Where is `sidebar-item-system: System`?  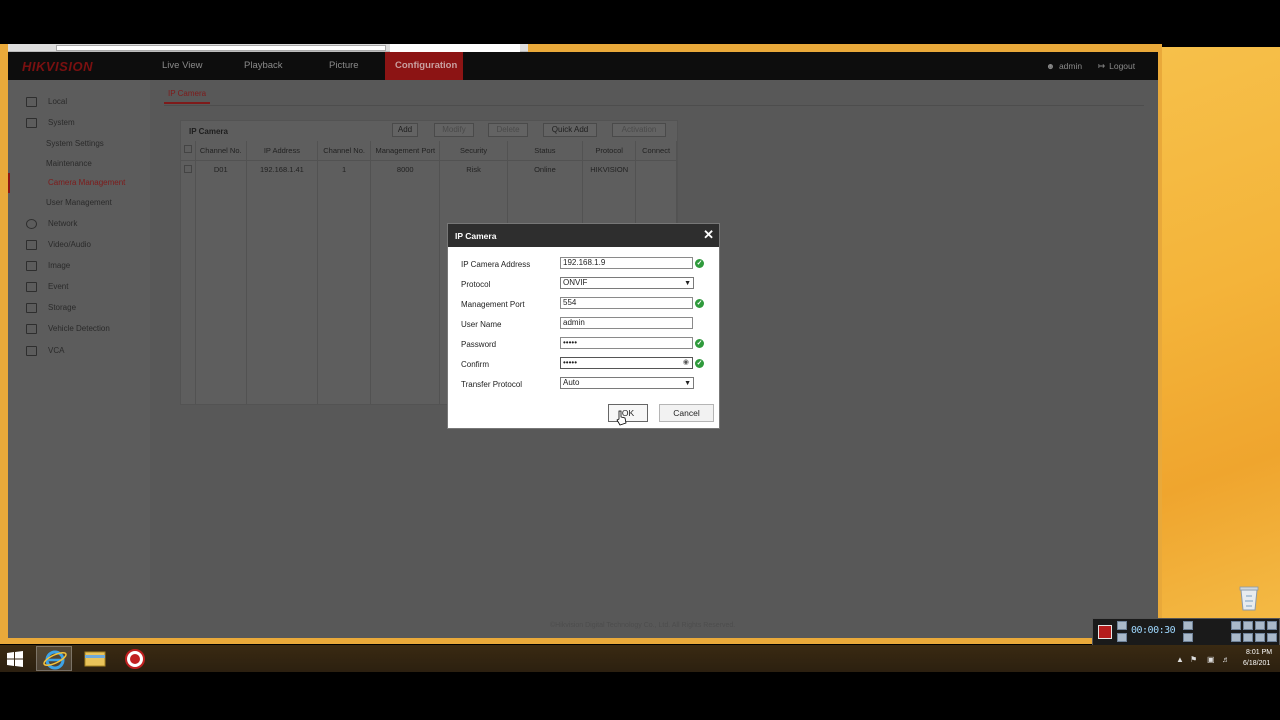 sidebar-item-system: System is located at coordinates (79, 123).